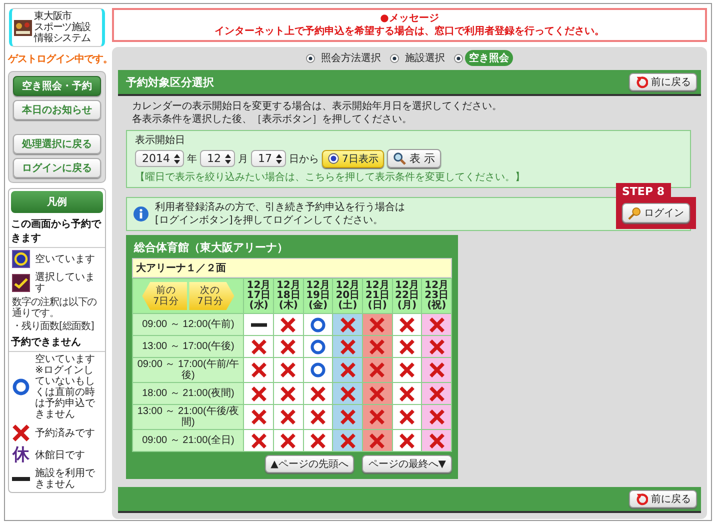 Image resolution: width=716 pixels, height=524 pixels. What do you see at coordinates (643, 191) in the screenshot?
I see `step-badge: STEP 8` at bounding box center [643, 191].